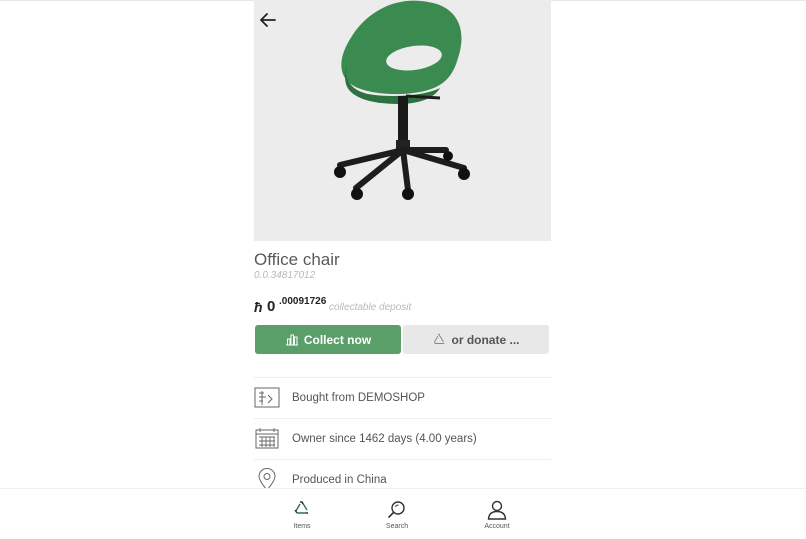 This screenshot has width=806, height=539. What do you see at coordinates (302, 526) in the screenshot?
I see `nav-label: Items` at bounding box center [302, 526].